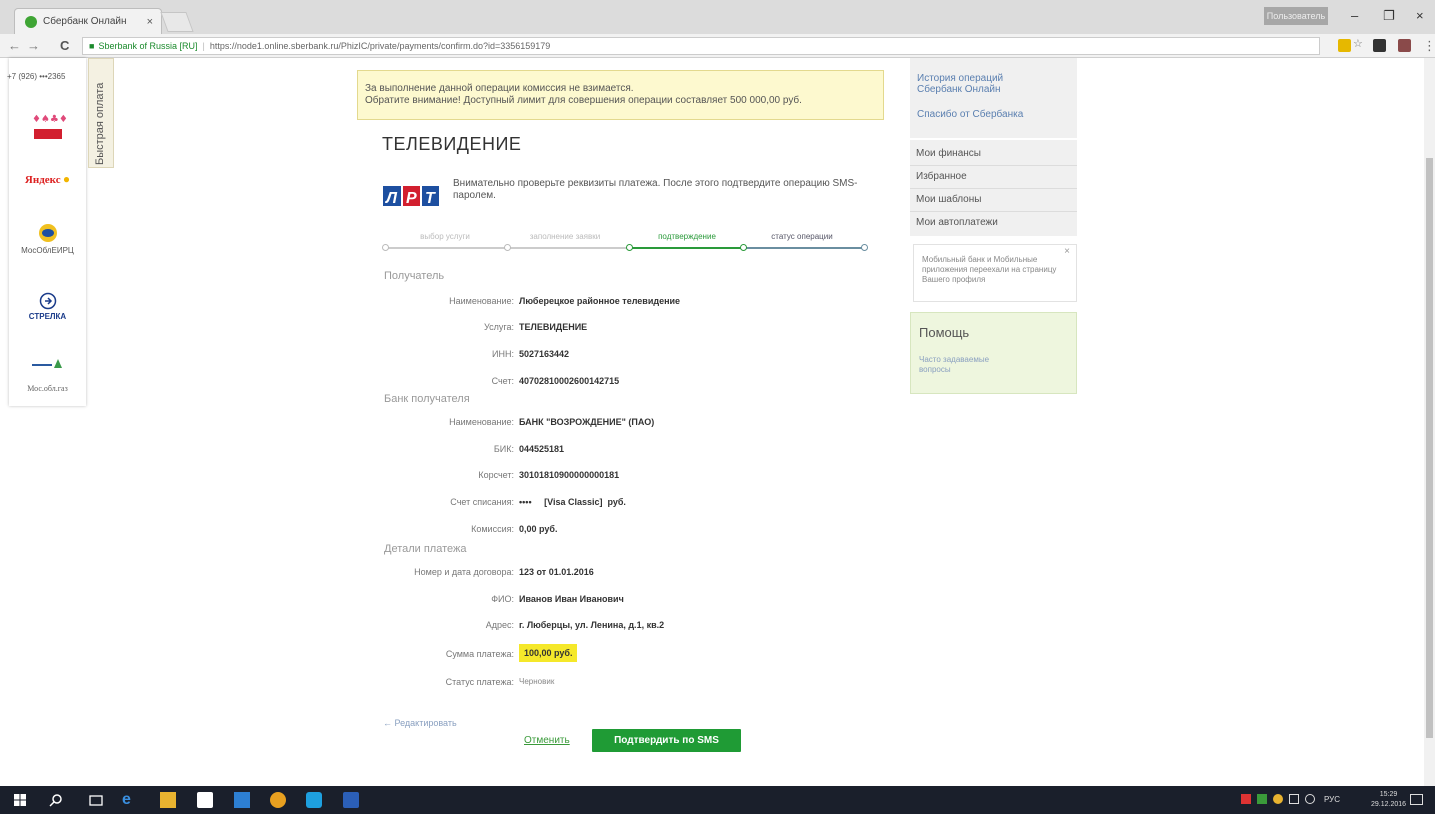 This screenshot has height=814, width=1435. I want to click on sidebar-item-autopayments: Мои автоплатежи, so click(993, 222).